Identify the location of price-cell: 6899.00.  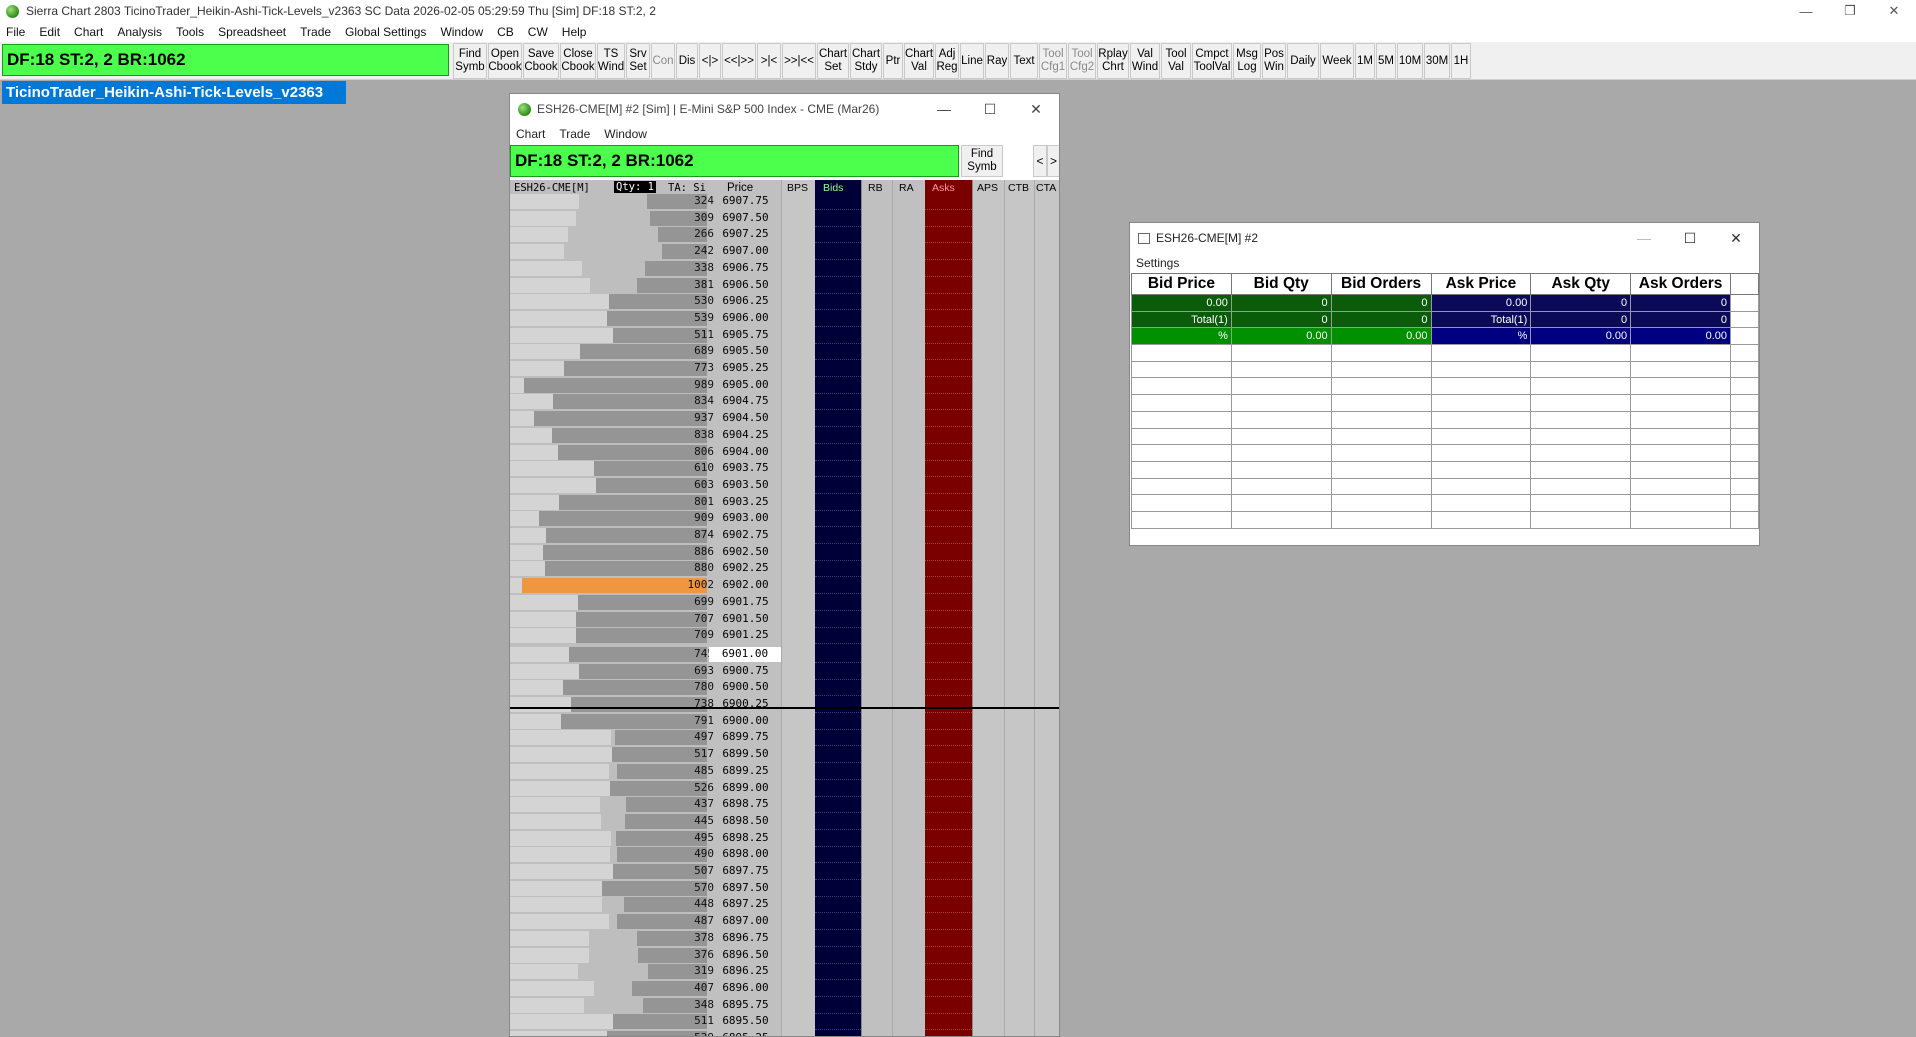
(745, 787).